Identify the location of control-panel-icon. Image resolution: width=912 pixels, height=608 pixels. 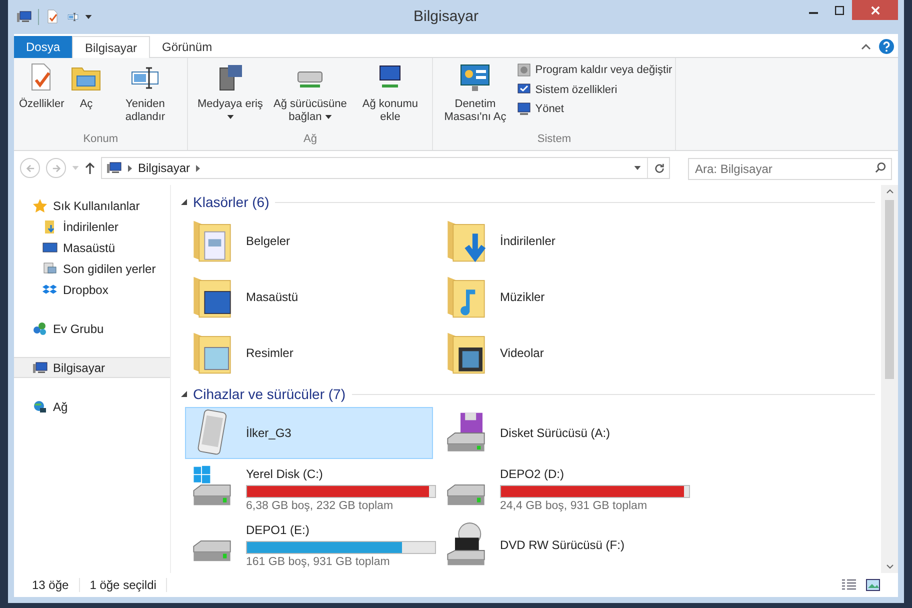
(475, 78).